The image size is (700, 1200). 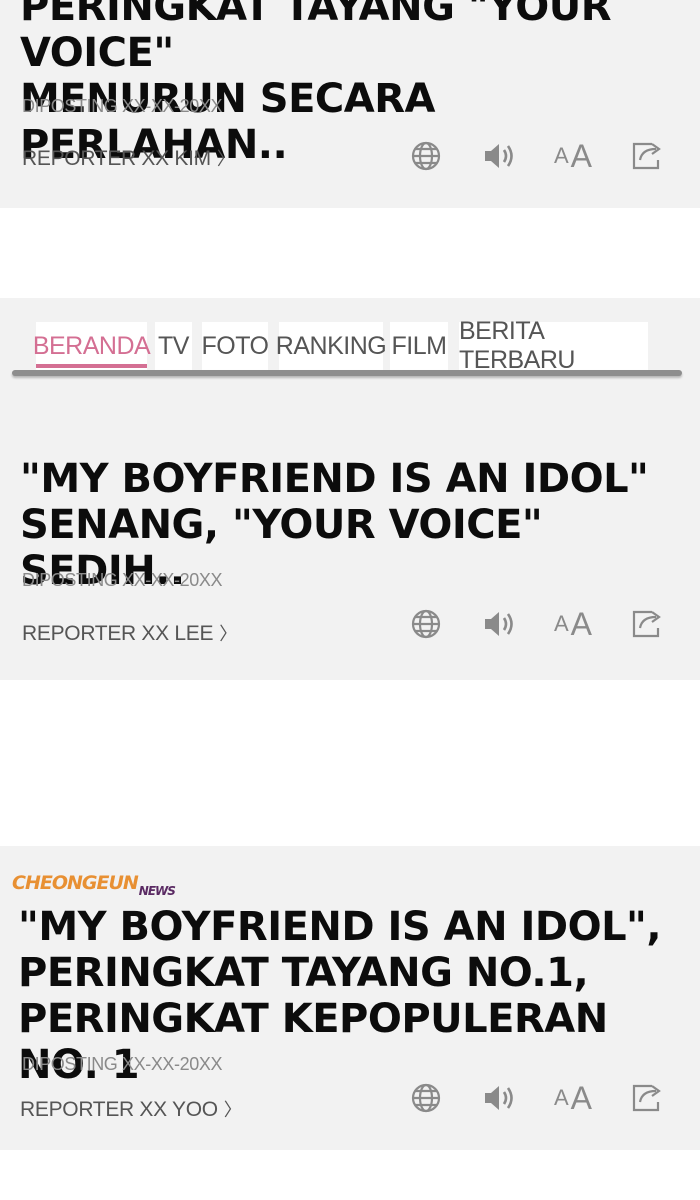 What do you see at coordinates (173, 346) in the screenshot?
I see `tab-tv: TV` at bounding box center [173, 346].